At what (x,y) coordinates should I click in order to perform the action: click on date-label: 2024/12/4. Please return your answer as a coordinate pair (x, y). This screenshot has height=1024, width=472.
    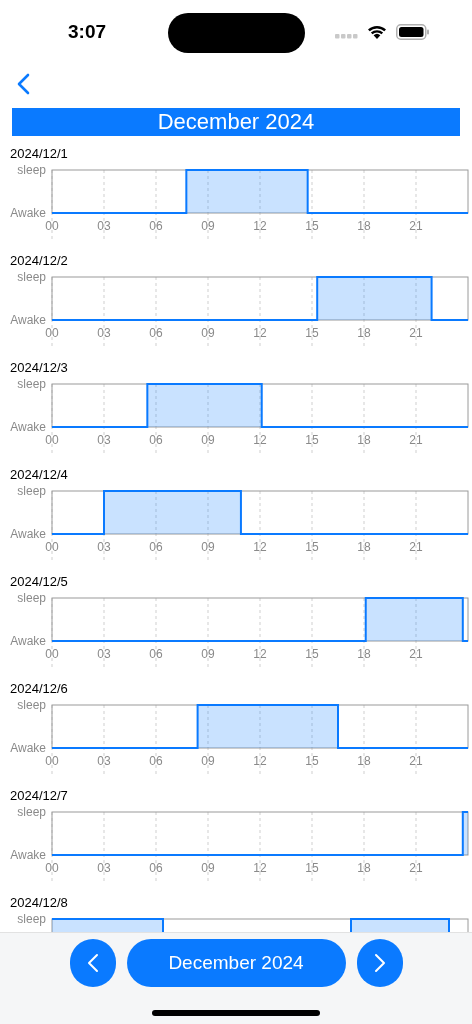
    Looking at the image, I should click on (39, 475).